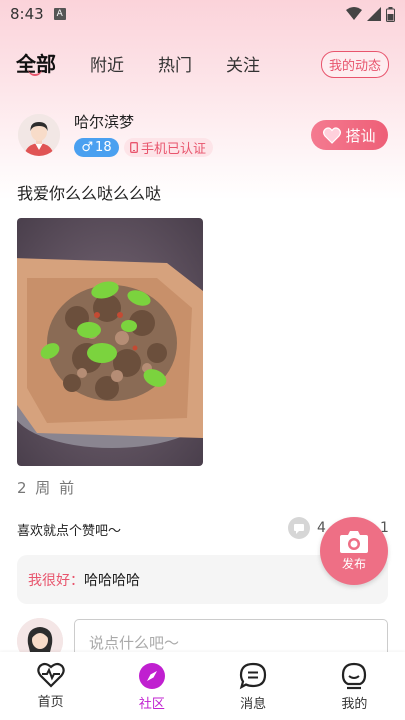 The width and height of the screenshot is (405, 720). I want to click on nav-messages: 消息, so click(253, 686).